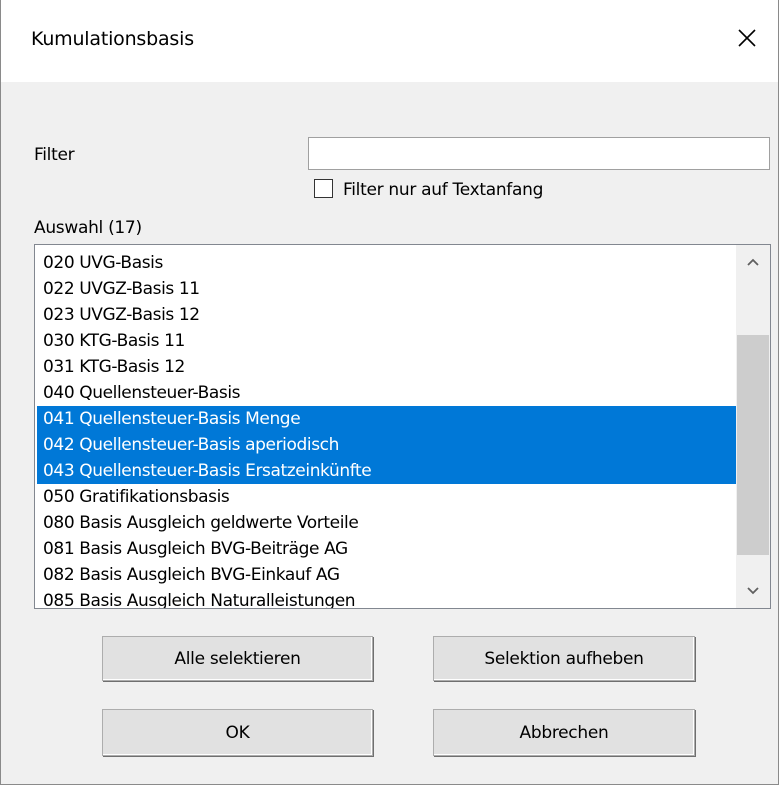 The height and width of the screenshot is (785, 779). Describe the element at coordinates (753, 445) in the screenshot. I see `scrollbar-thumb` at that location.